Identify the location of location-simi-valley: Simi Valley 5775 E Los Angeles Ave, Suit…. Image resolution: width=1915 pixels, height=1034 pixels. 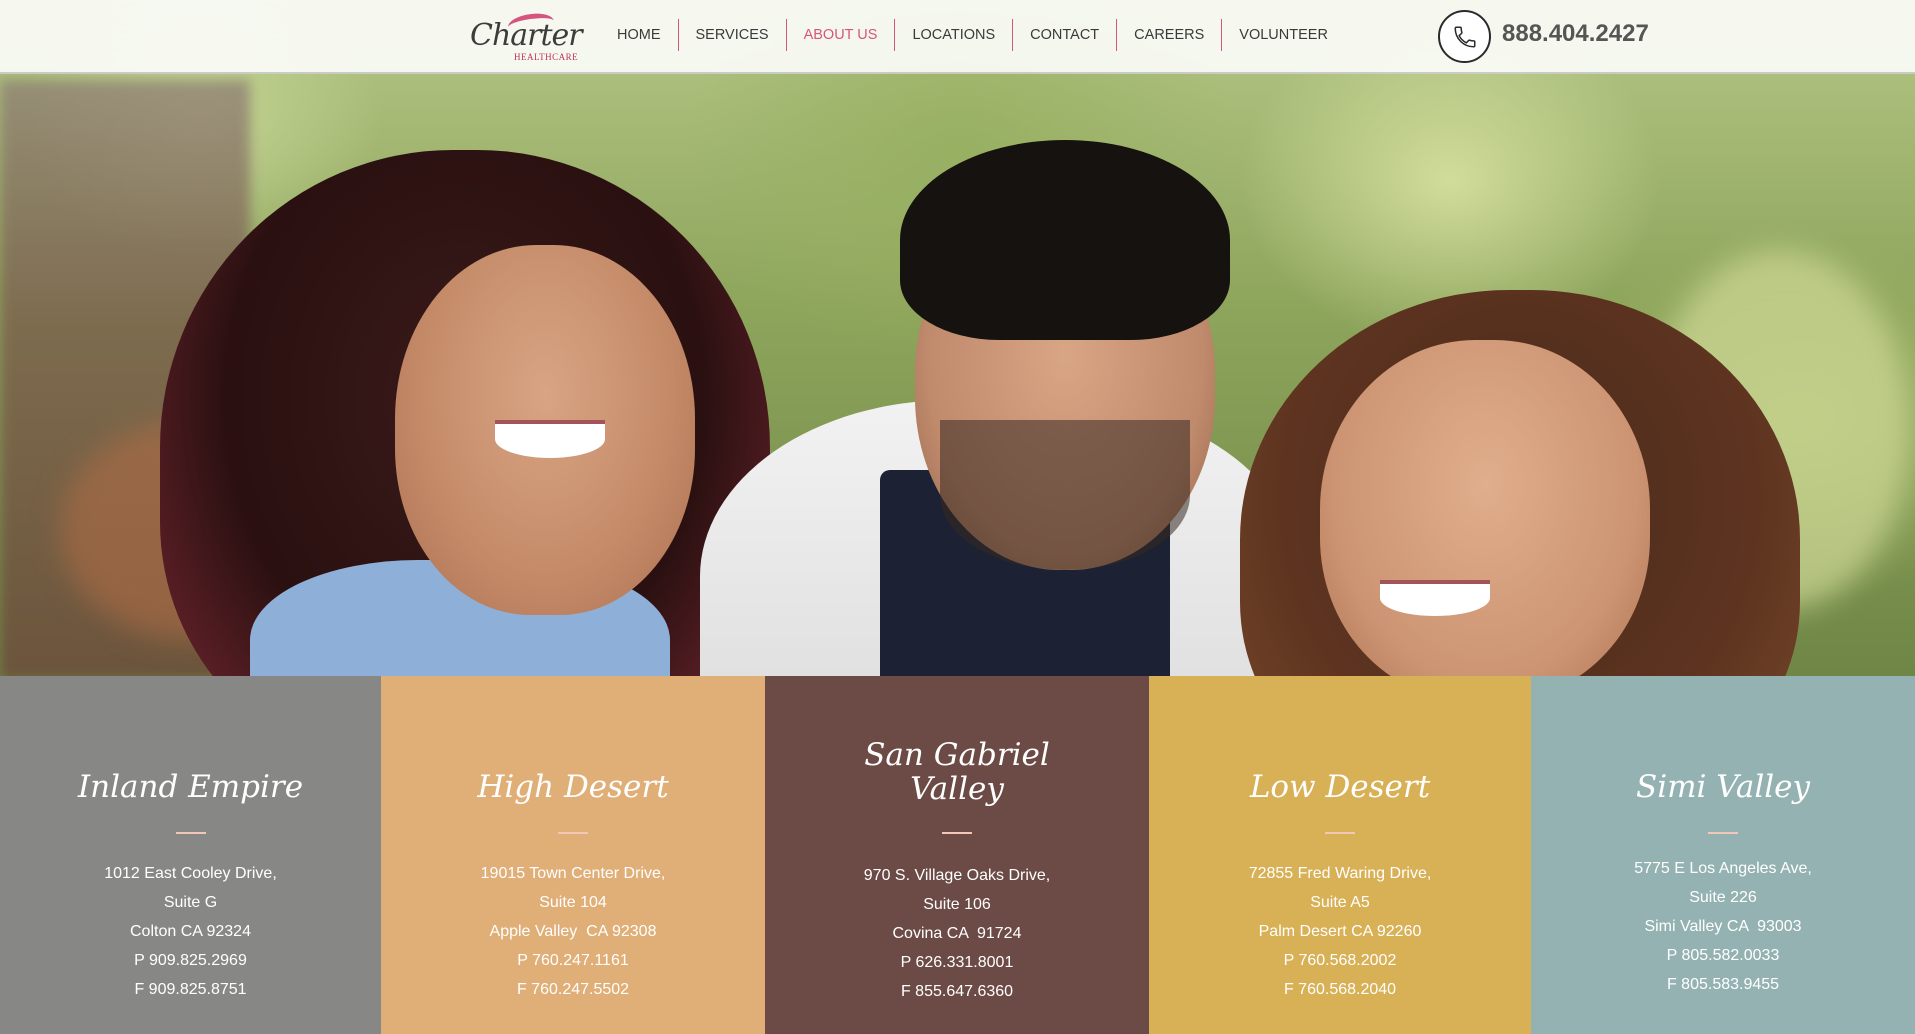
(1723, 855).